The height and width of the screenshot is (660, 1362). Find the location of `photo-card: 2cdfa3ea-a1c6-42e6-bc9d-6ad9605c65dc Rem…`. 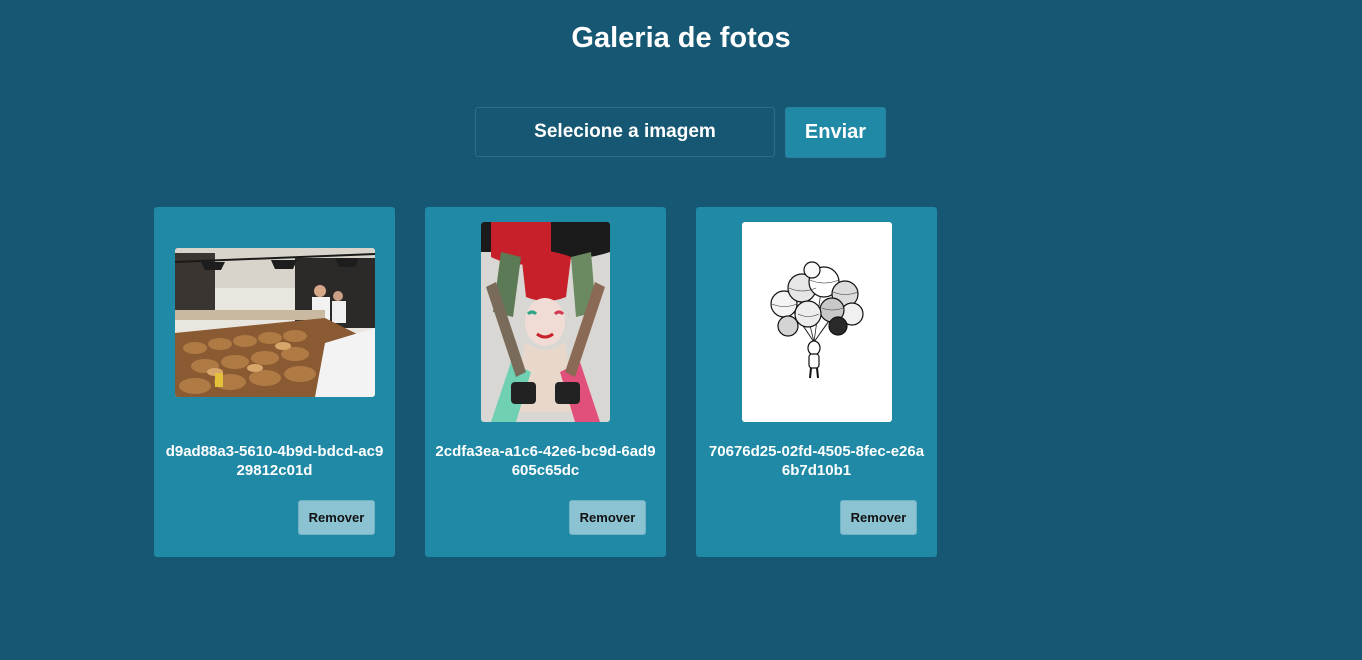

photo-card: 2cdfa3ea-a1c6-42e6-bc9d-6ad9605c65dc Rem… is located at coordinates (545, 382).